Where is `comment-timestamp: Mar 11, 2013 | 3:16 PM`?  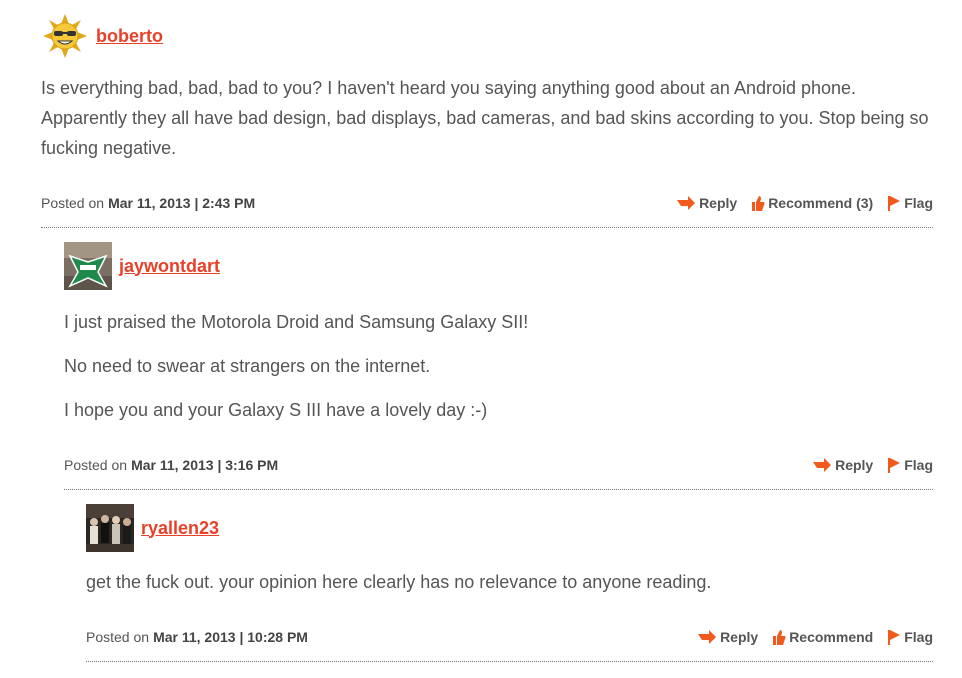 comment-timestamp: Mar 11, 2013 | 3:16 PM is located at coordinates (205, 465).